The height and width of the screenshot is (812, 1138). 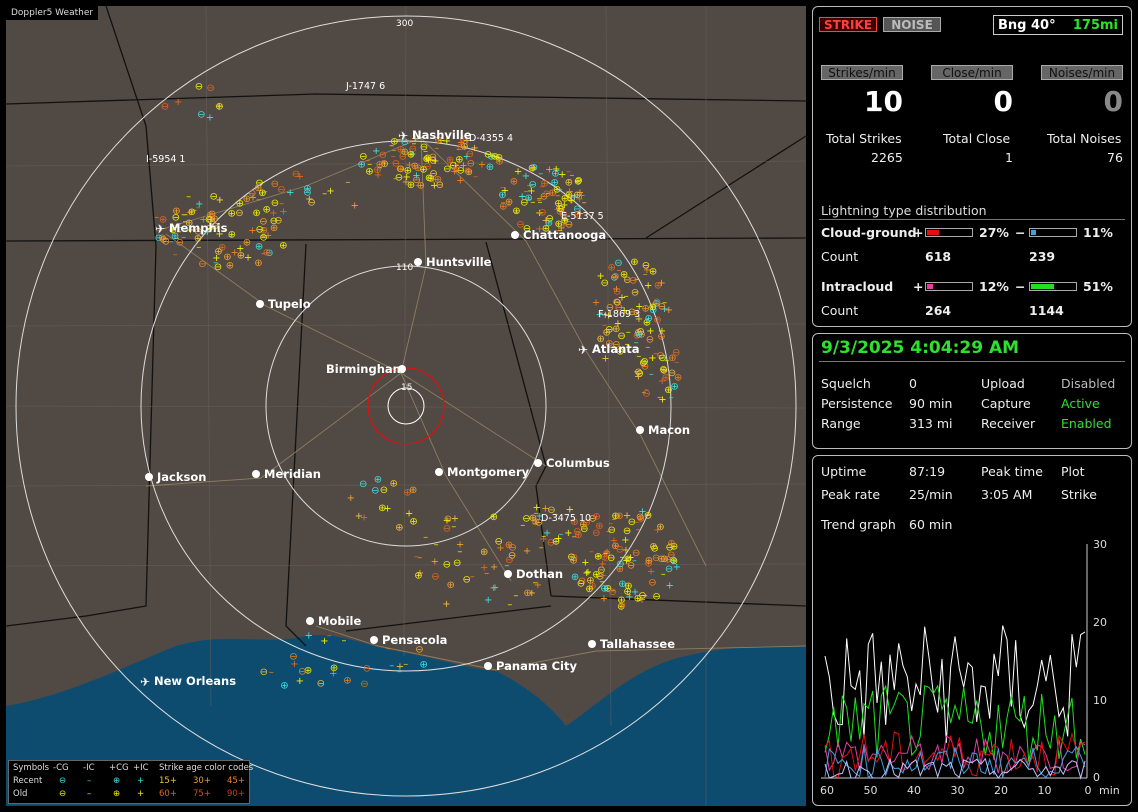 What do you see at coordinates (292, 474) in the screenshot?
I see `city-name: Meridian` at bounding box center [292, 474].